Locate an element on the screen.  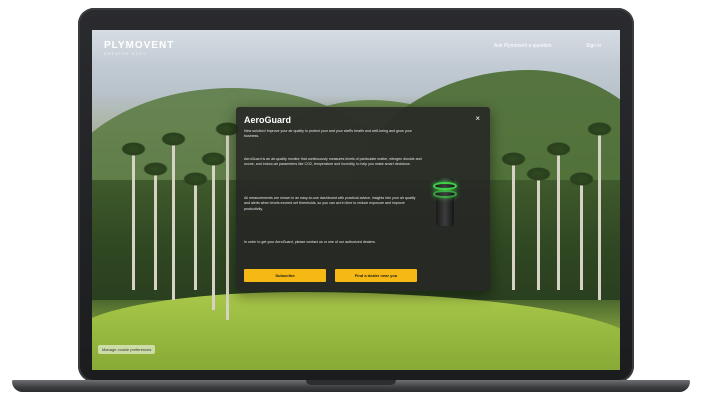
aeroguard-device-image is located at coordinates (445, 203).